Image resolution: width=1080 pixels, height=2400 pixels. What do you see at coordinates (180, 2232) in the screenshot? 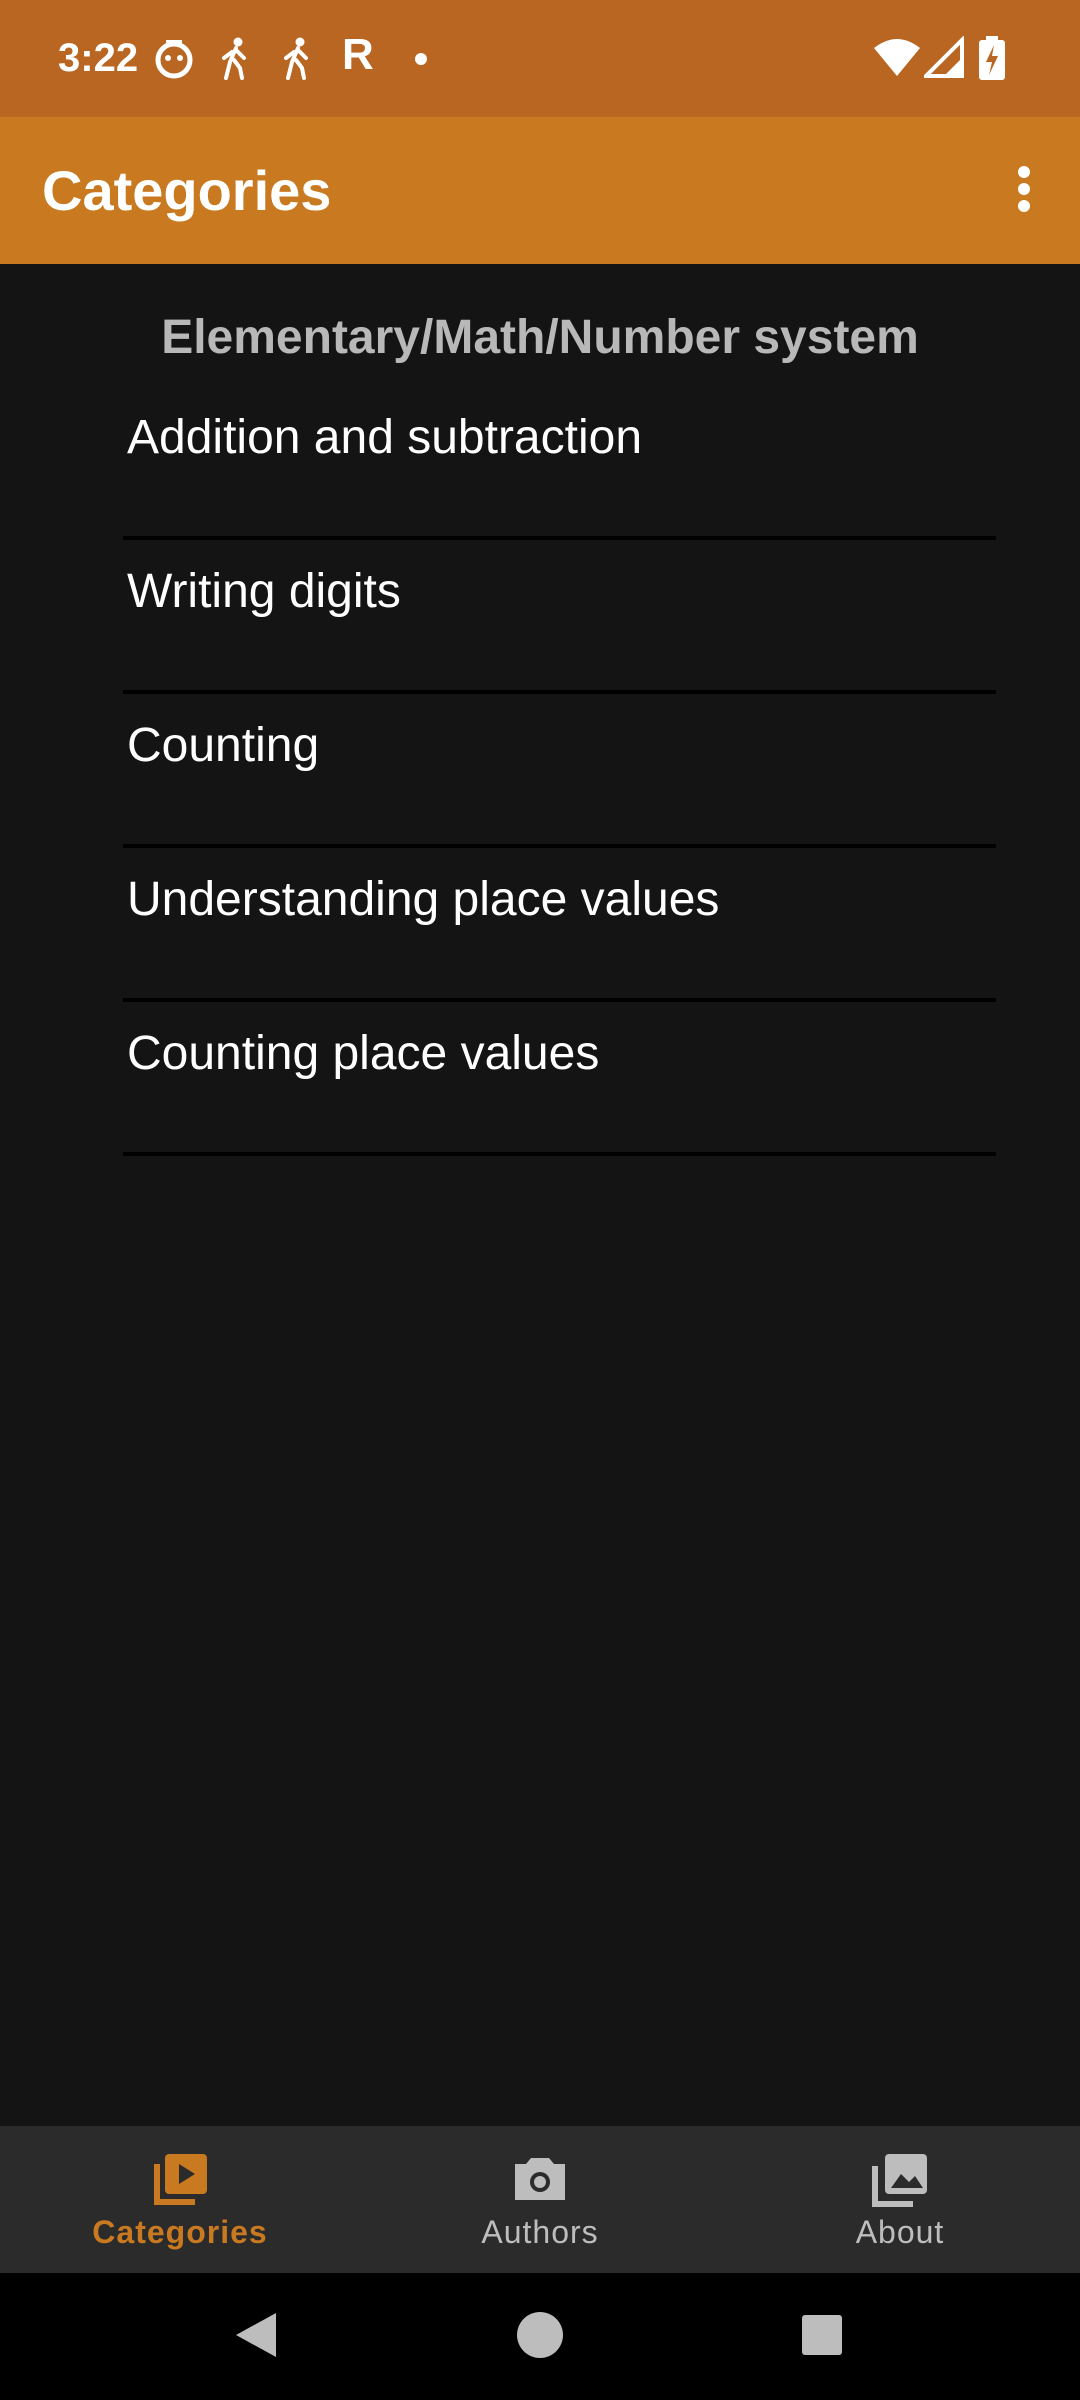
I see `nav-label: Categories` at bounding box center [180, 2232].